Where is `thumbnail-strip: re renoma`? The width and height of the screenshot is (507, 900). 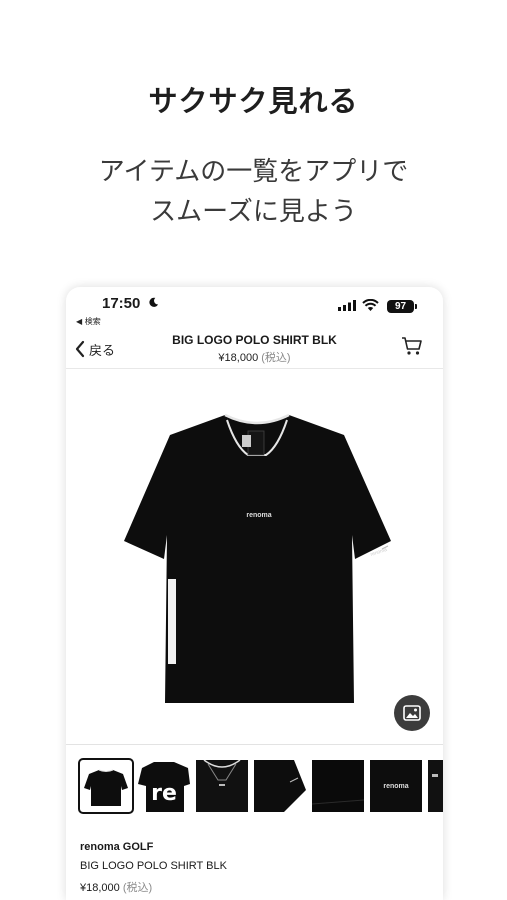
thumbnail-strip: re renoma is located at coordinates (260, 786).